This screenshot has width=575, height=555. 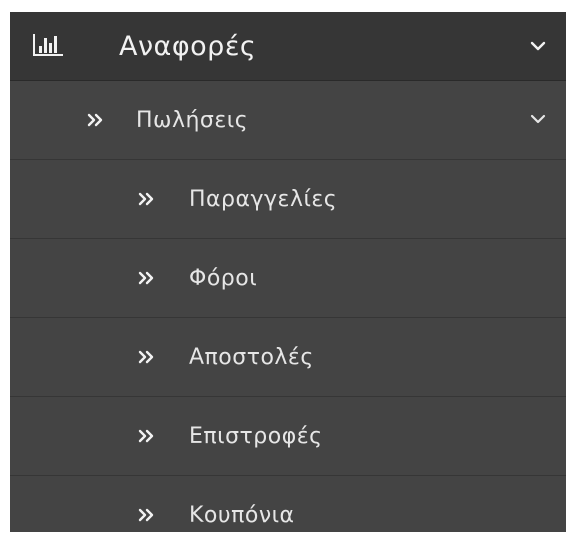 I want to click on menu-item-refunds-label: Επιστροφές, so click(x=256, y=436).